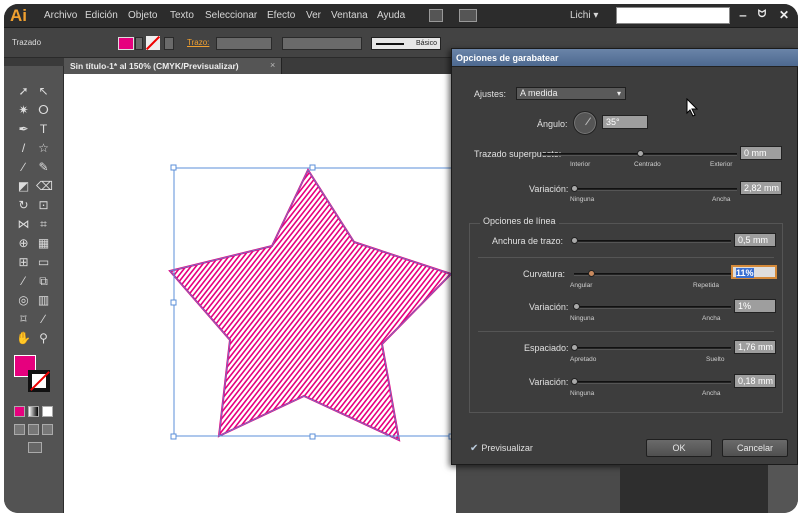  I want to click on spacing-min-label: Apretado, so click(583, 359).